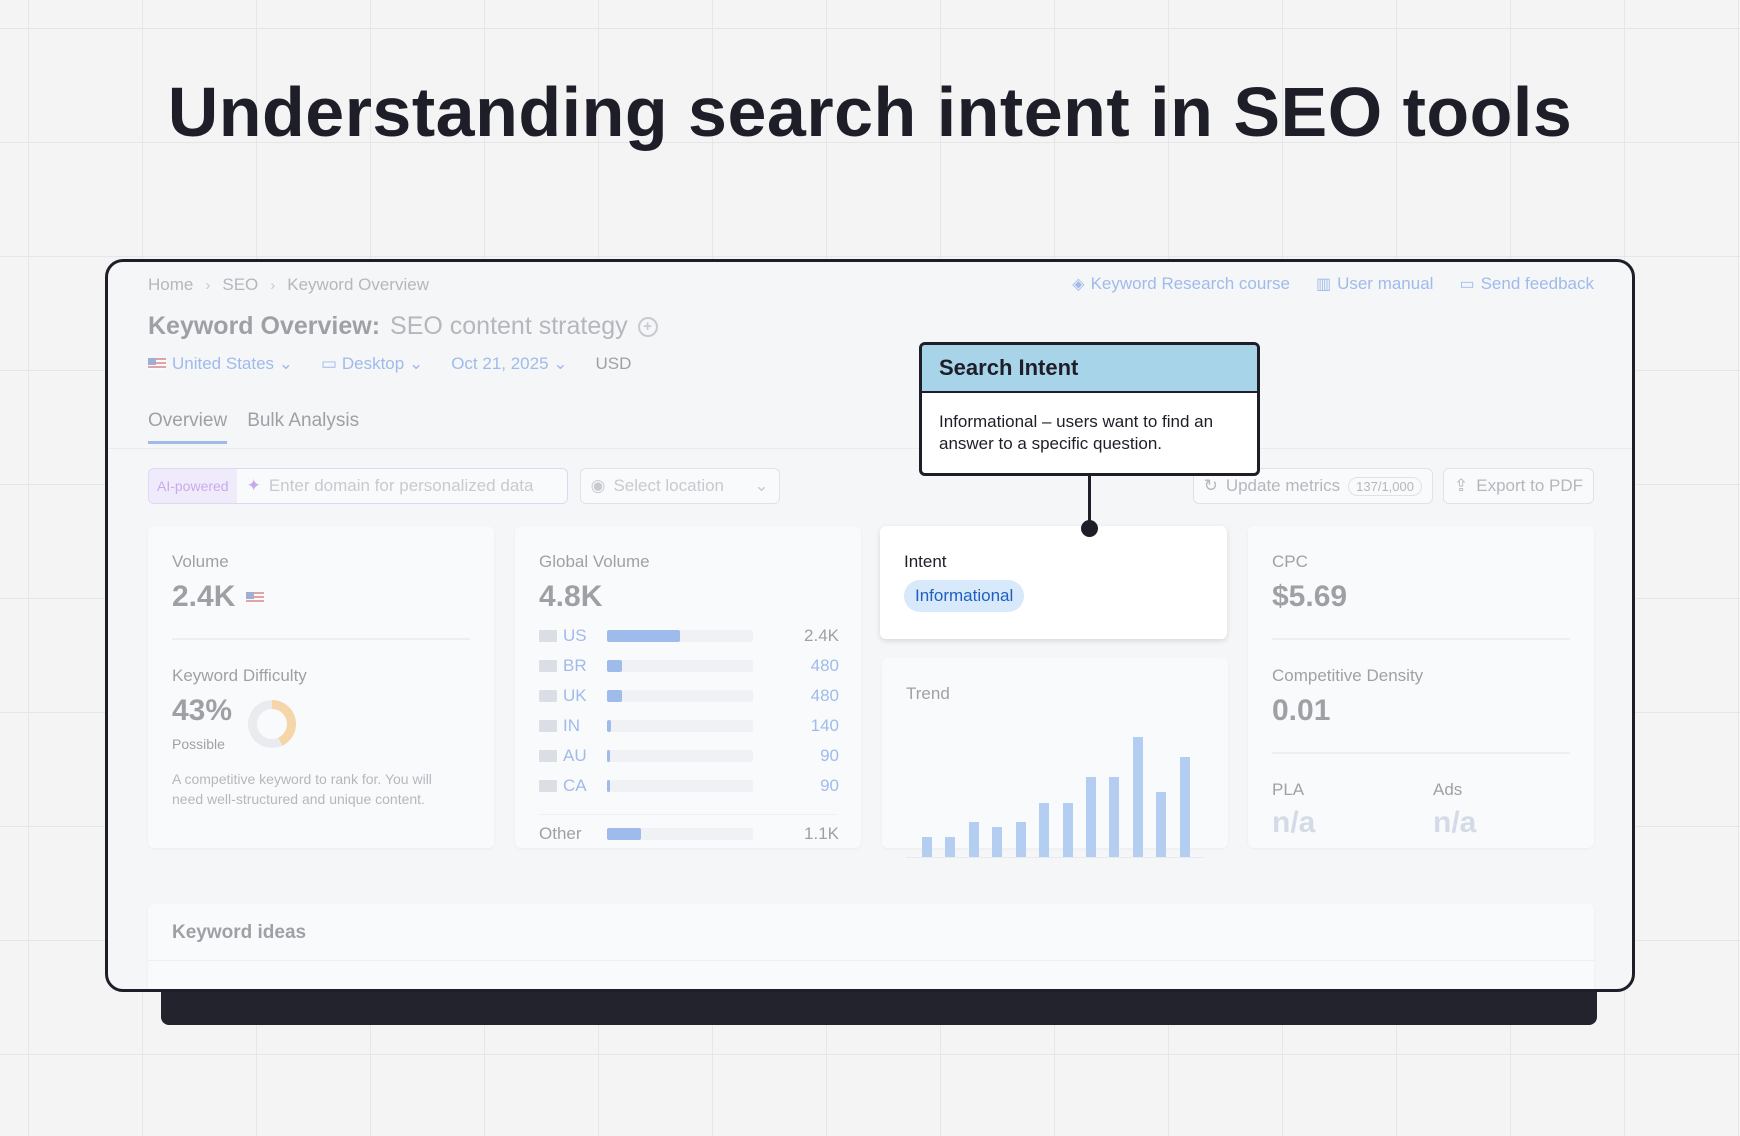 The width and height of the screenshot is (1740, 1136). I want to click on trend-card: Trend, so click(1055, 758).